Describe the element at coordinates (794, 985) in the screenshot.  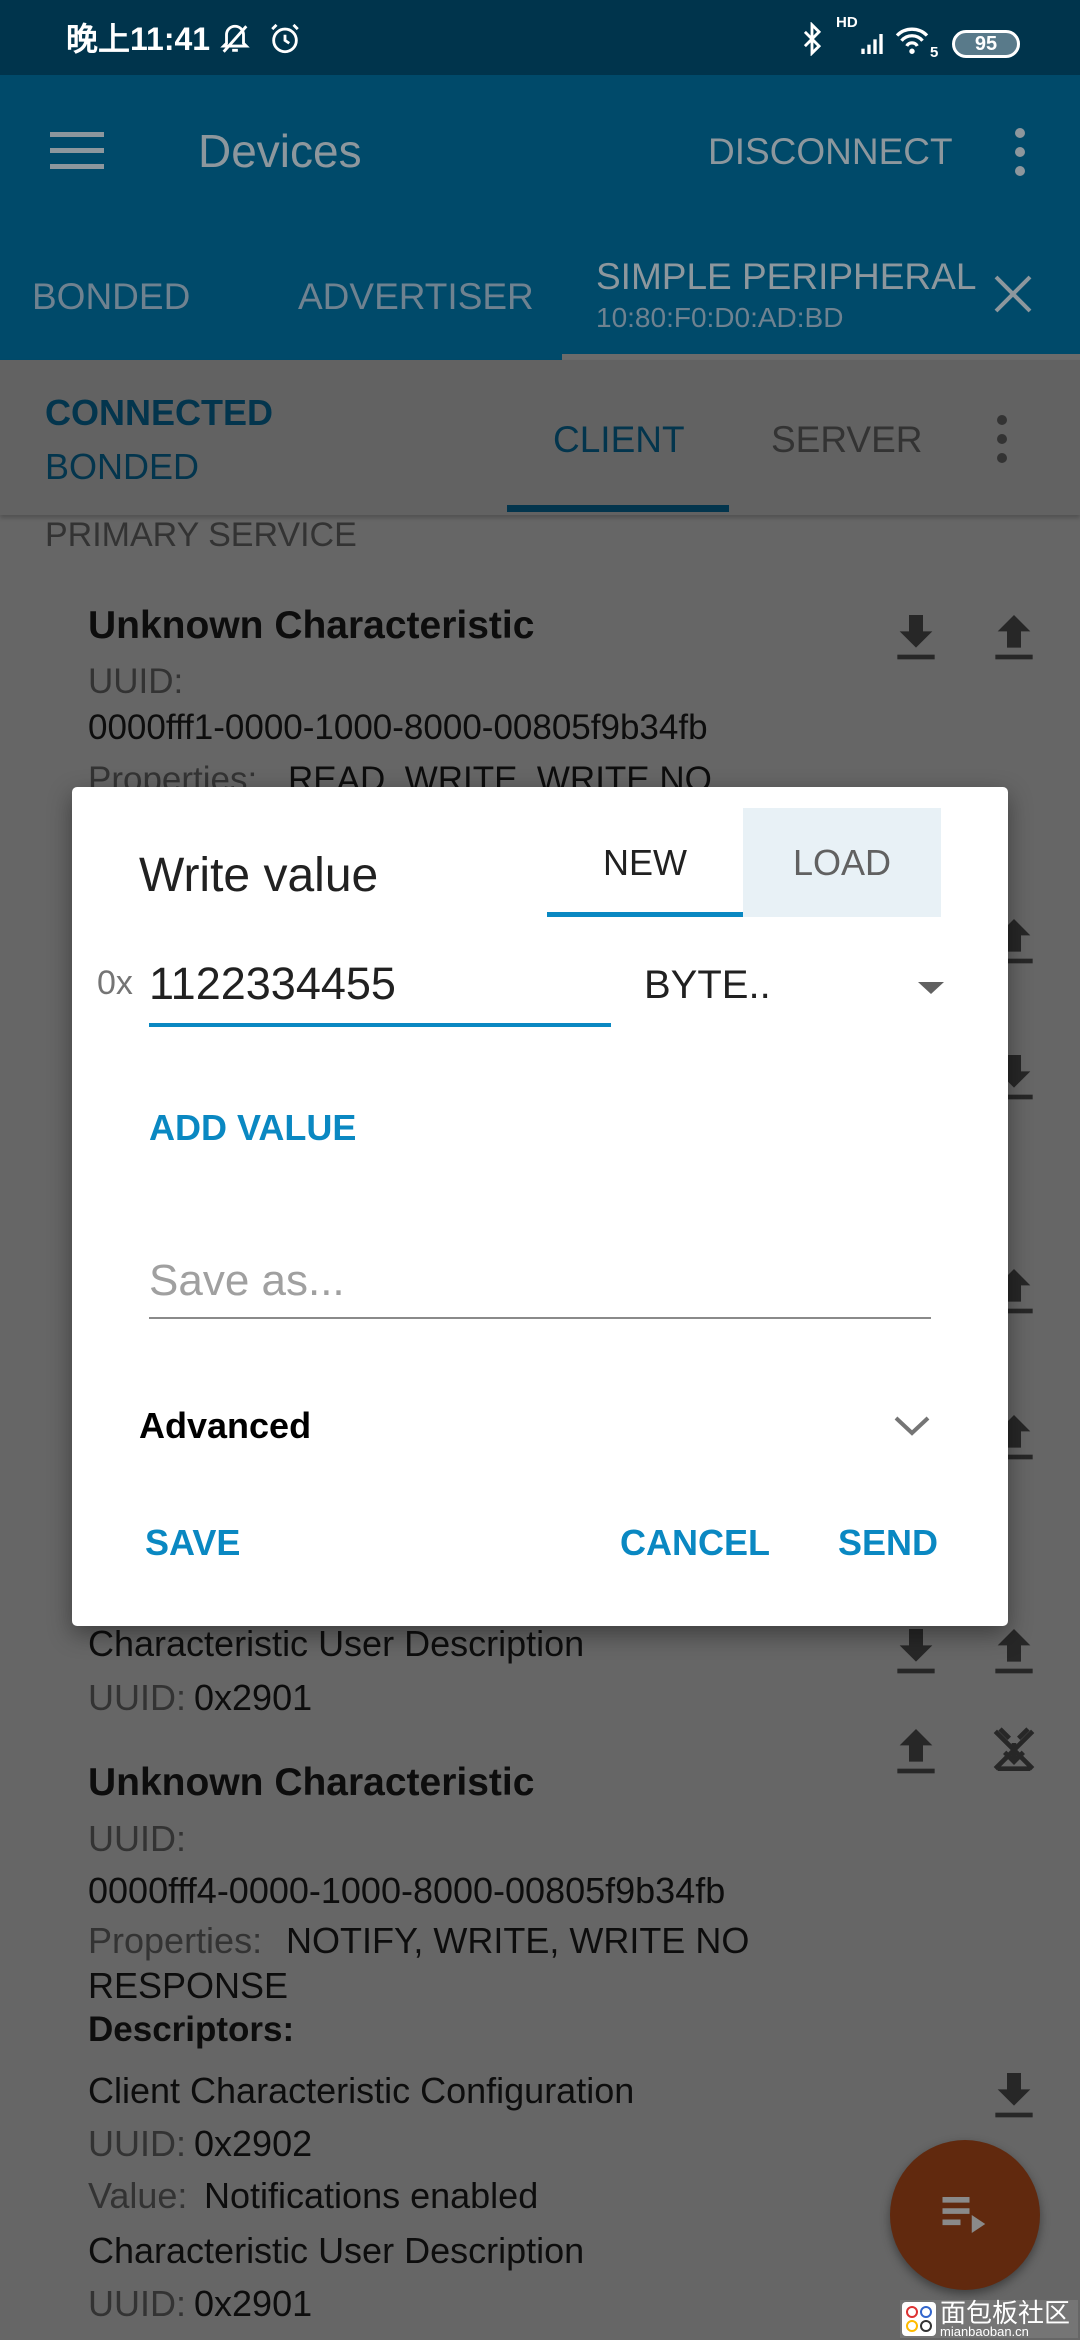
I see `type-select: BYTE..` at that location.